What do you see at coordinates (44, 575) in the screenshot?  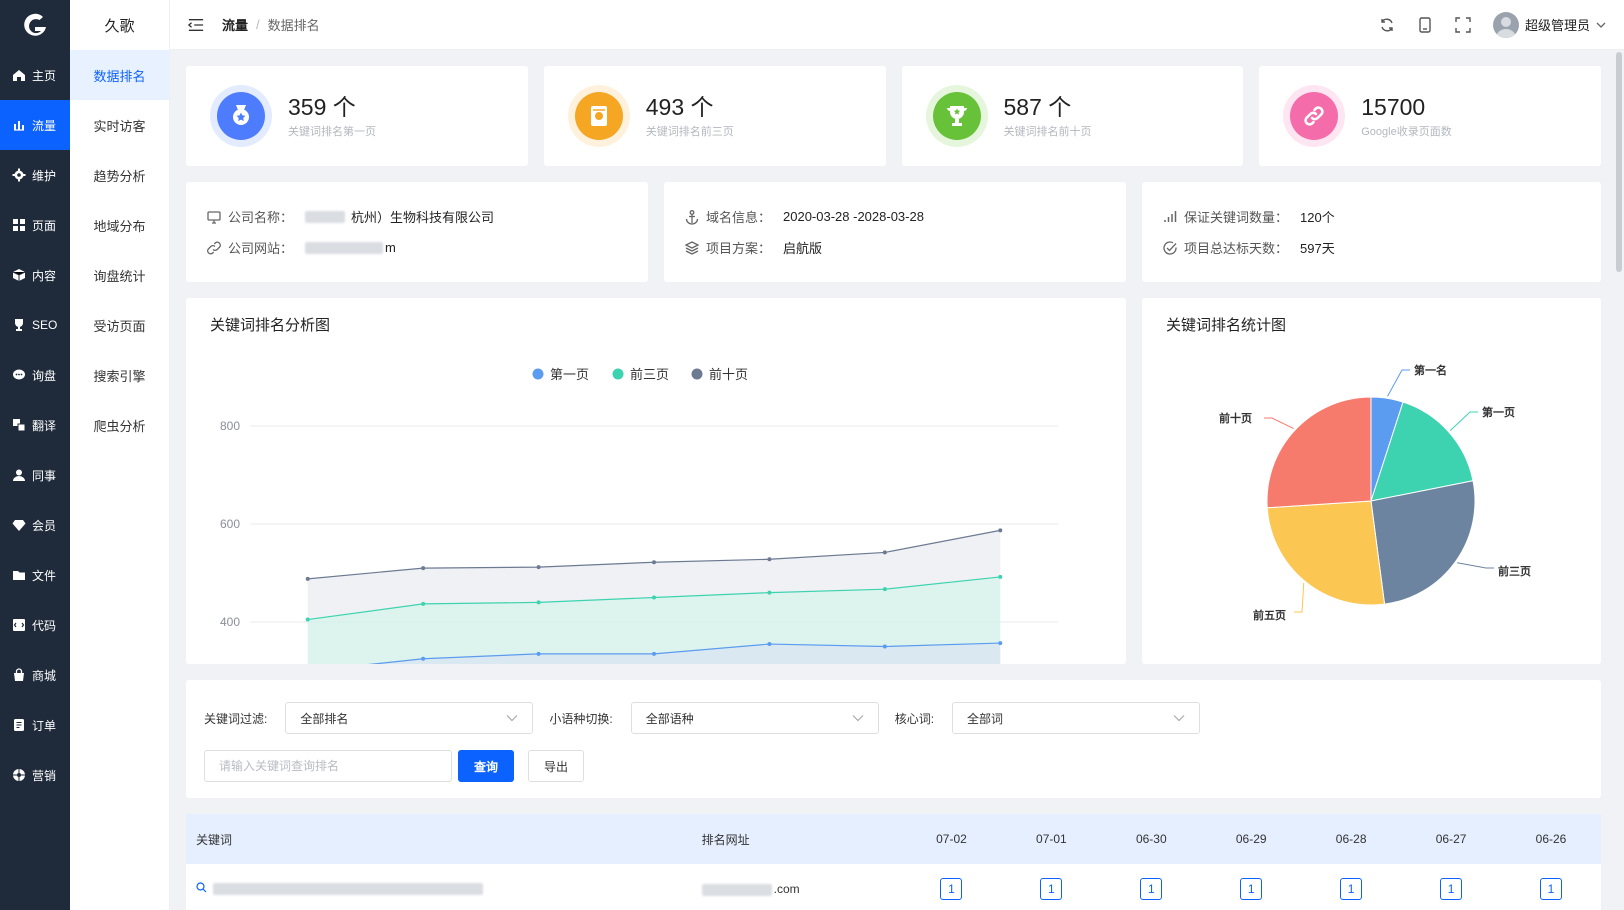 I see `sidebar-item-label: 文件` at bounding box center [44, 575].